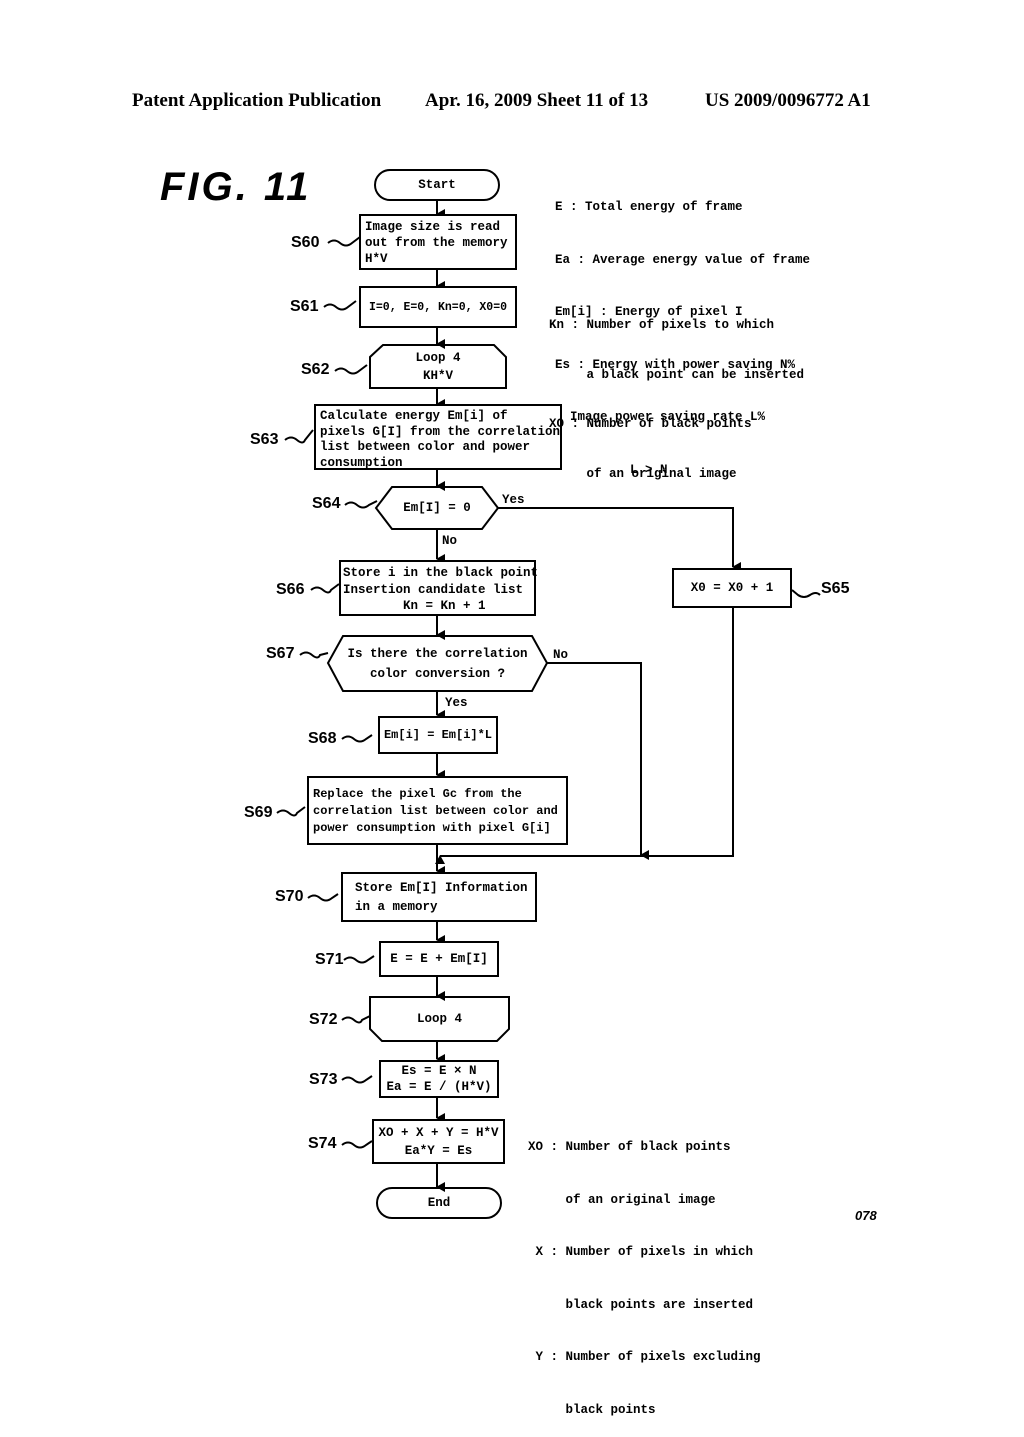  I want to click on process-s68-text: Em[i] = Em[i]*L, so click(438, 734).